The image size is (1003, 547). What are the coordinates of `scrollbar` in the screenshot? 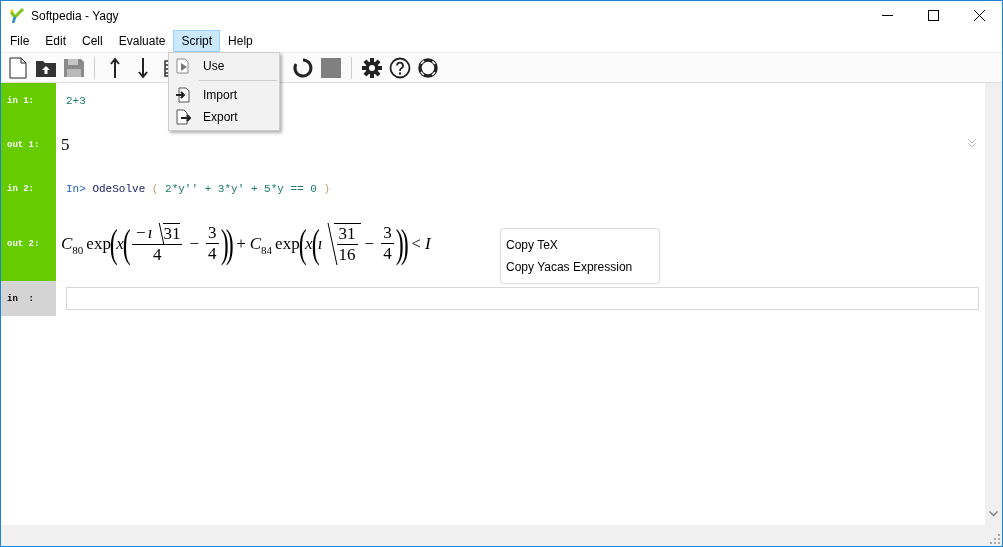 It's located at (993, 304).